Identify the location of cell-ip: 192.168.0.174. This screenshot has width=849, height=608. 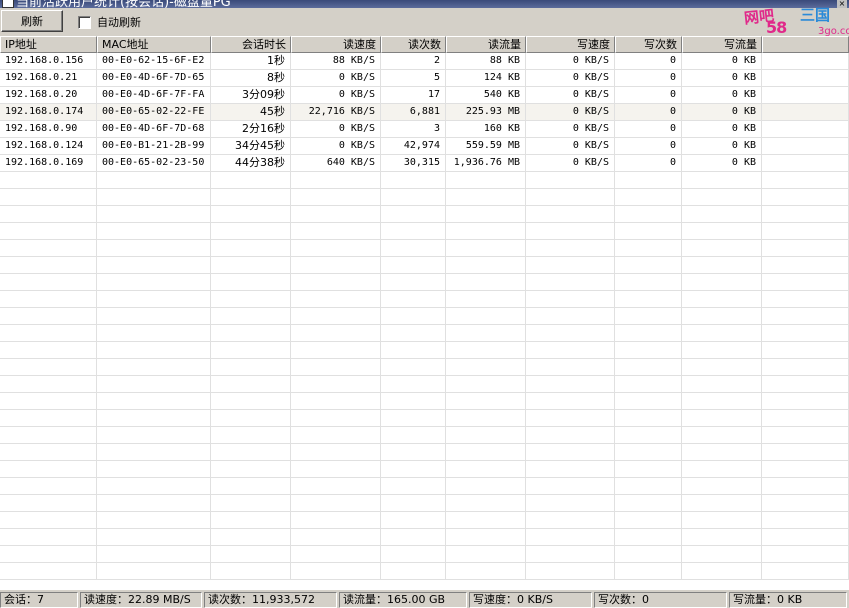
(48, 112).